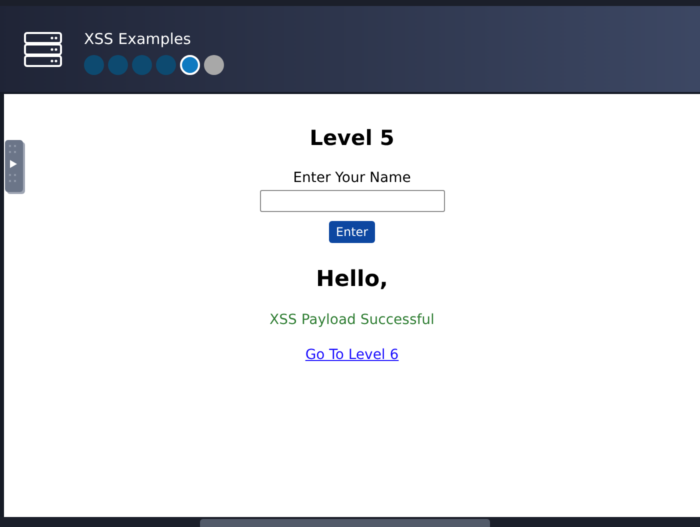 This screenshot has height=527, width=700. Describe the element at coordinates (352, 280) in the screenshot. I see `greeting-heading: Hello,` at that location.